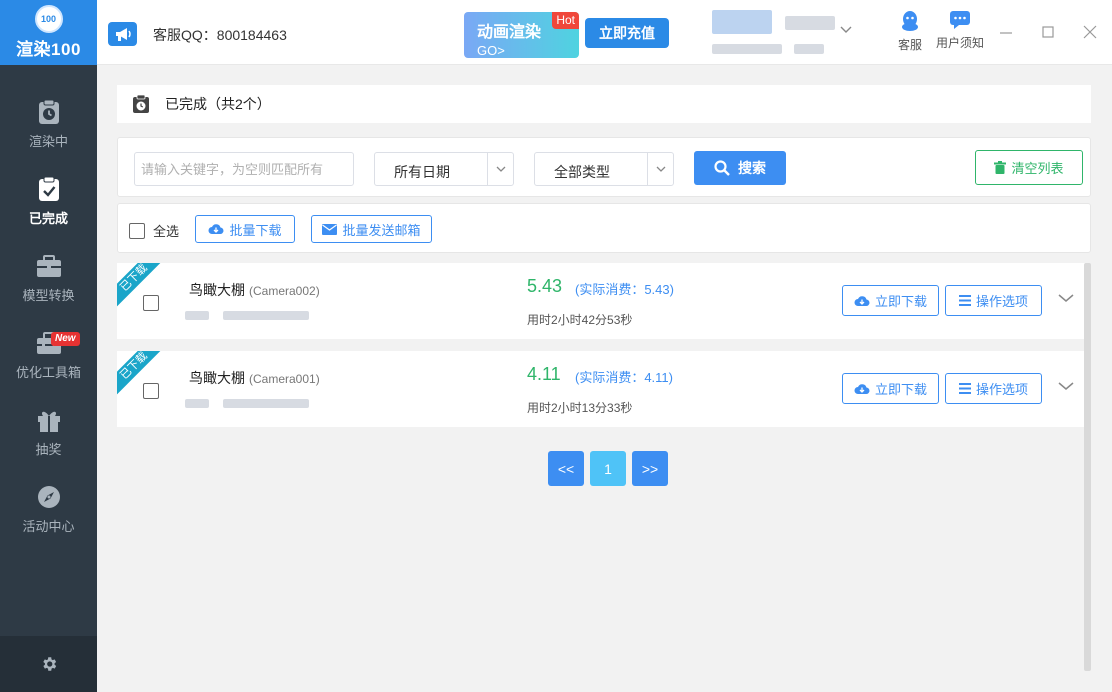 This screenshot has width=1112, height=692. Describe the element at coordinates (1037, 168) in the screenshot. I see `clear-list-label: 清空列表` at that location.